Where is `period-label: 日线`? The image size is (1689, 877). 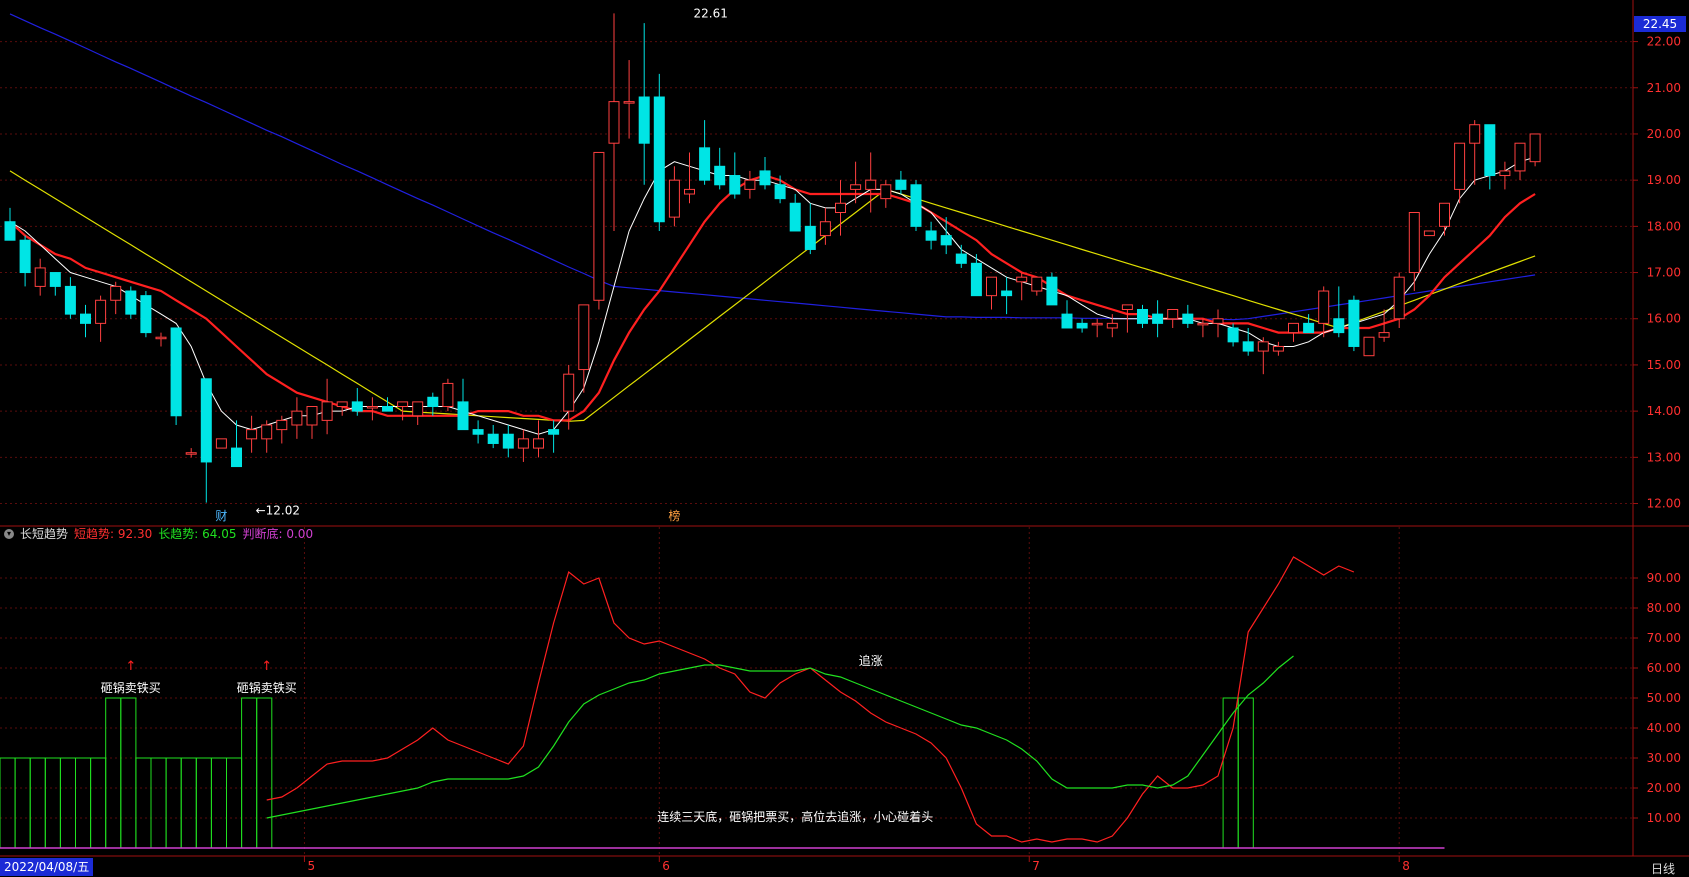
period-label: 日线 is located at coordinates (1663, 868).